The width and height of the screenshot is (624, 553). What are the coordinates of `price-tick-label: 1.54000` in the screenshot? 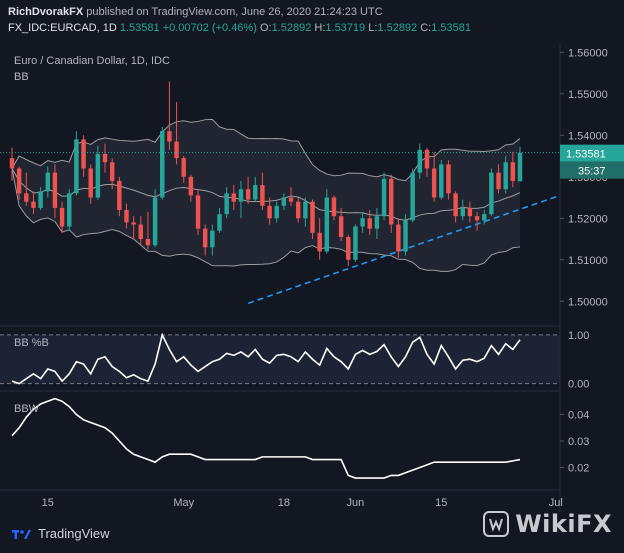 It's located at (588, 136).